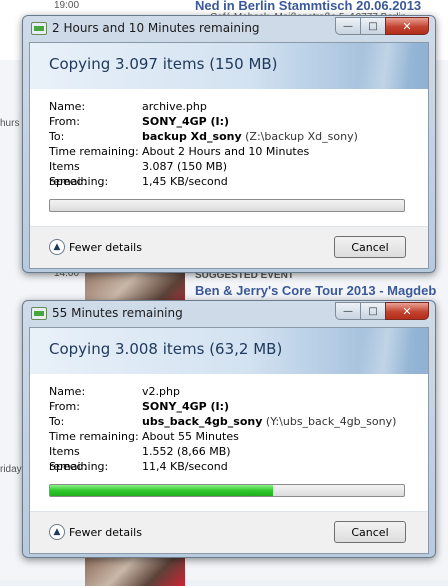  What do you see at coordinates (166, 349) in the screenshot?
I see `copy-heading: Copying 3.008 items (63,2 MB)` at bounding box center [166, 349].